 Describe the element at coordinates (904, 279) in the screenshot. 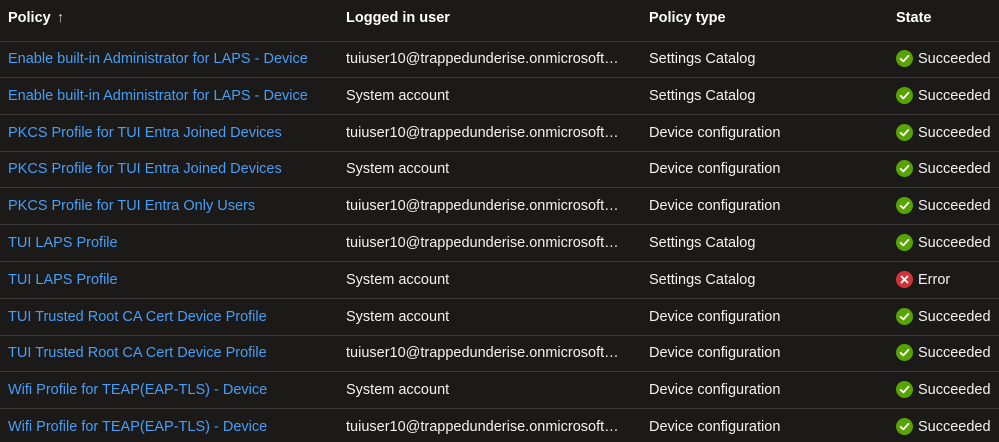

I see `error-icon` at that location.